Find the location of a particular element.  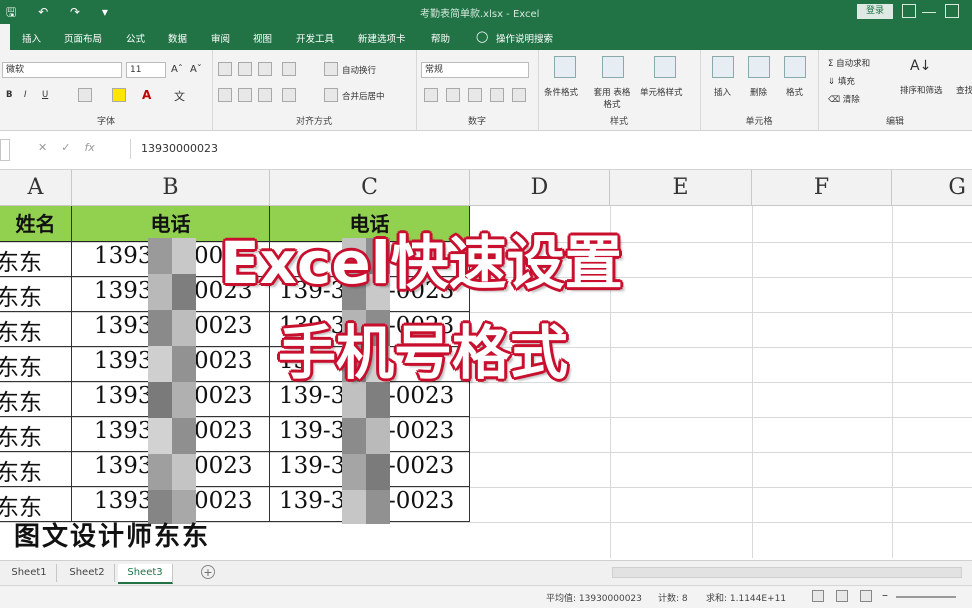

align-center-icon is located at coordinates (245, 95).